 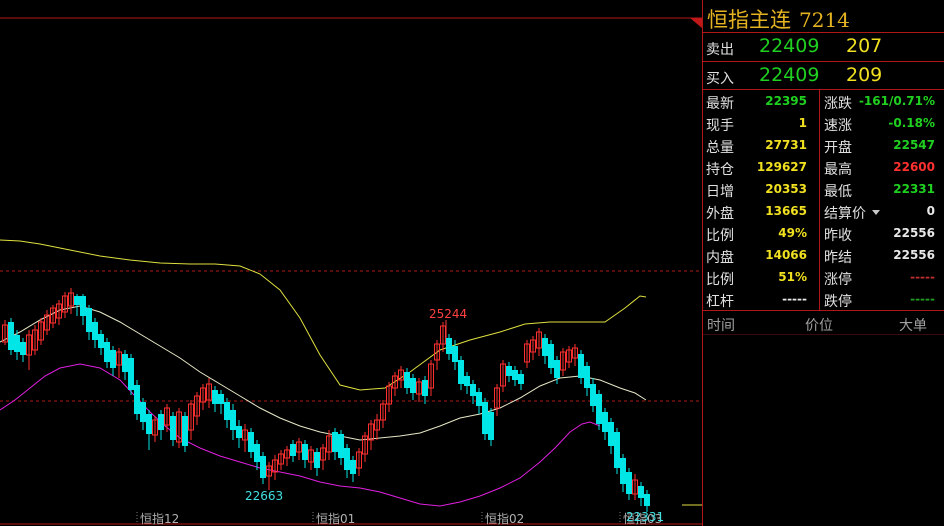 I want to click on stat-label: 昨收, so click(x=838, y=236).